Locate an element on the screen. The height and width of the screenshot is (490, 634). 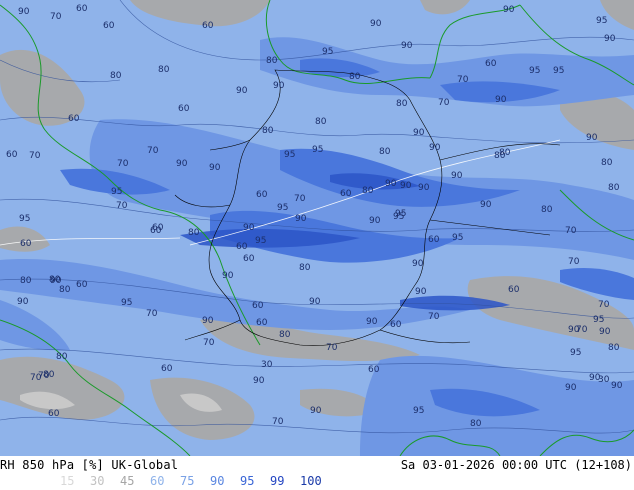
legend-item-90: 90 is located at coordinates (217, 481).